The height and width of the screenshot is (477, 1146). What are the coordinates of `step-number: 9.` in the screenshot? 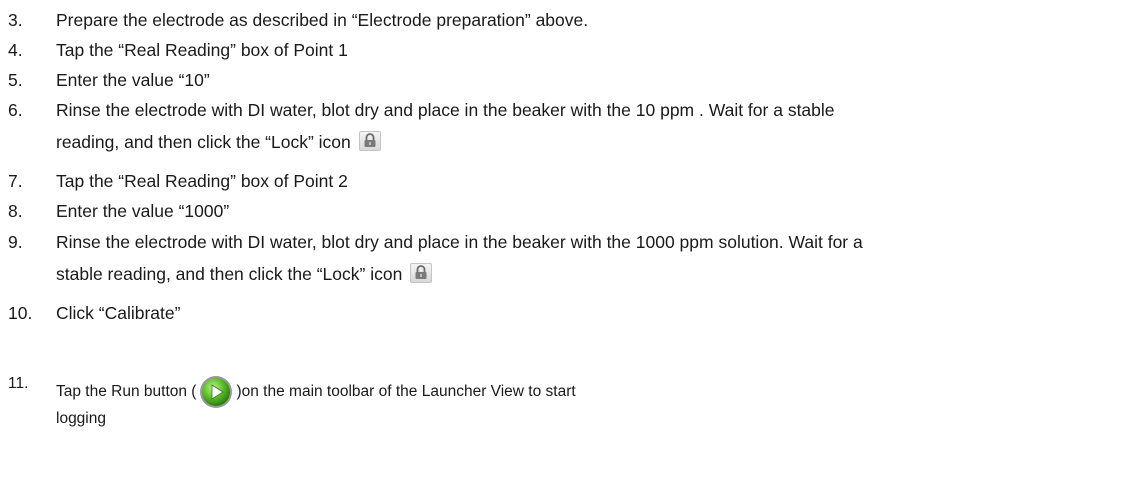 It's located at (15, 242).